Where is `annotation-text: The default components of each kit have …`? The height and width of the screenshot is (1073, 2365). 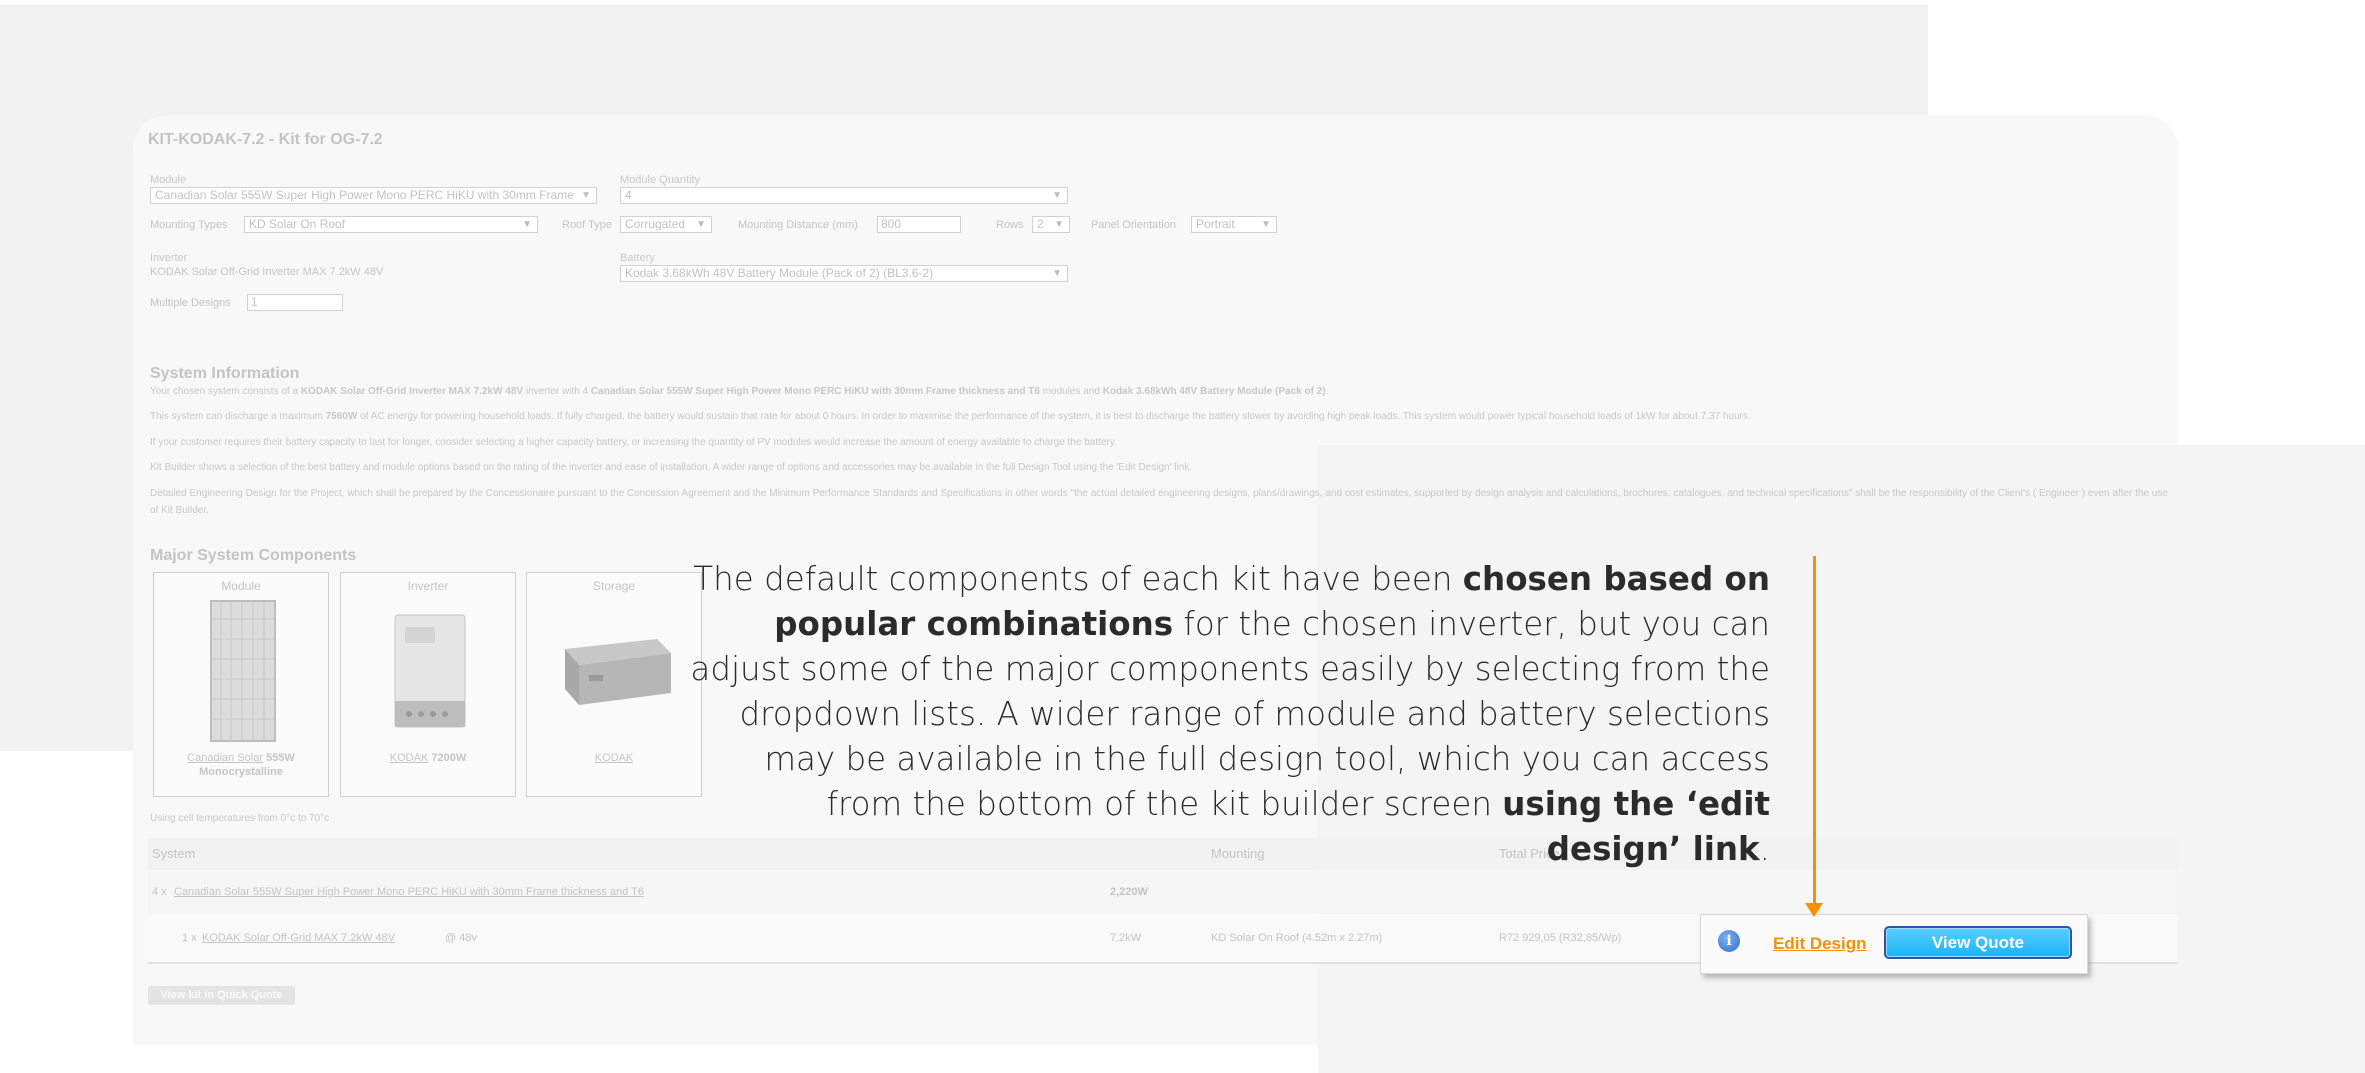
annotation-text: The default components of each kit have … is located at coordinates (1230, 714).